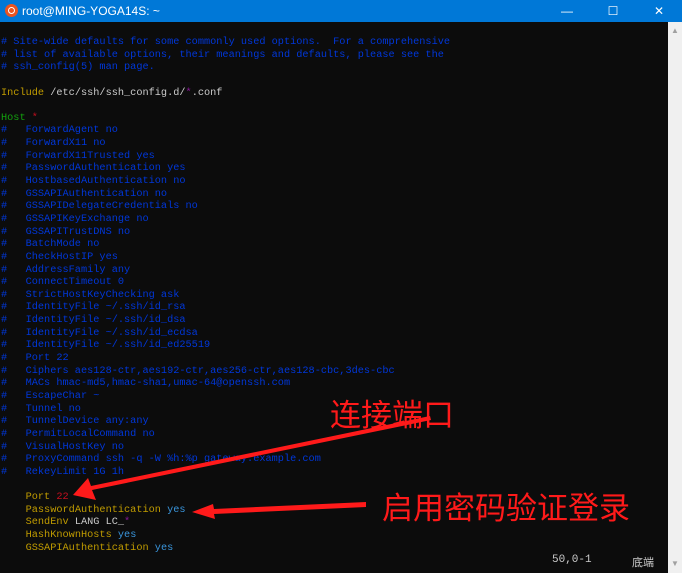 The width and height of the screenshot is (682, 573). Describe the element at coordinates (252, 467) in the screenshot. I see `annotation-arrows` at that location.